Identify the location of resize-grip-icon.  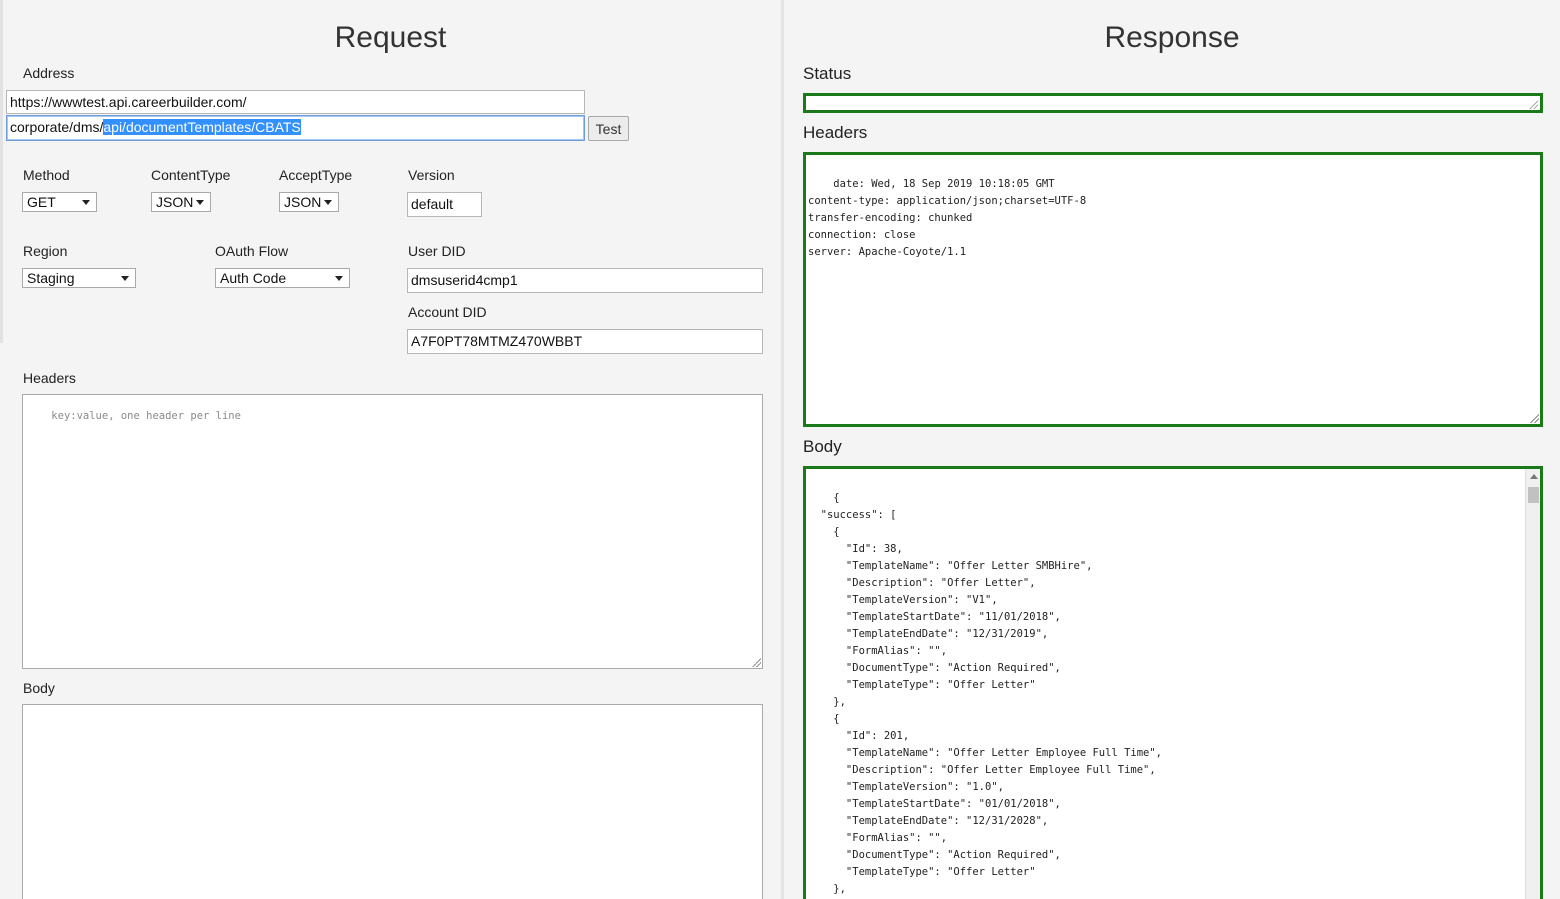
(756, 662).